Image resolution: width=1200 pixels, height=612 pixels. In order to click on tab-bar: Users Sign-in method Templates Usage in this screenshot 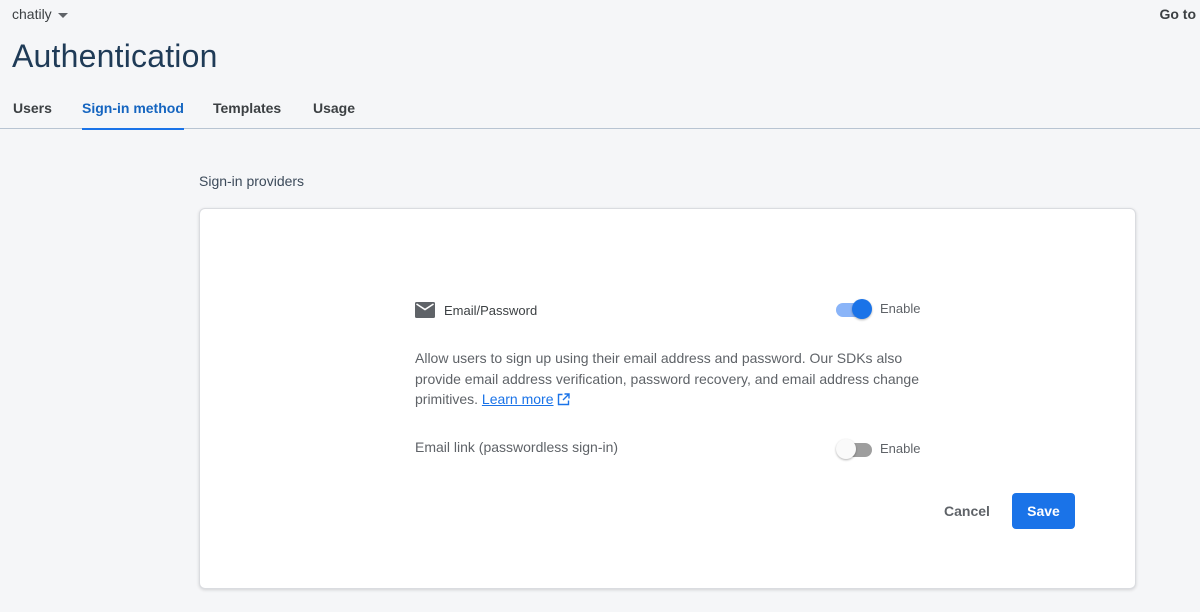, I will do `click(600, 109)`.